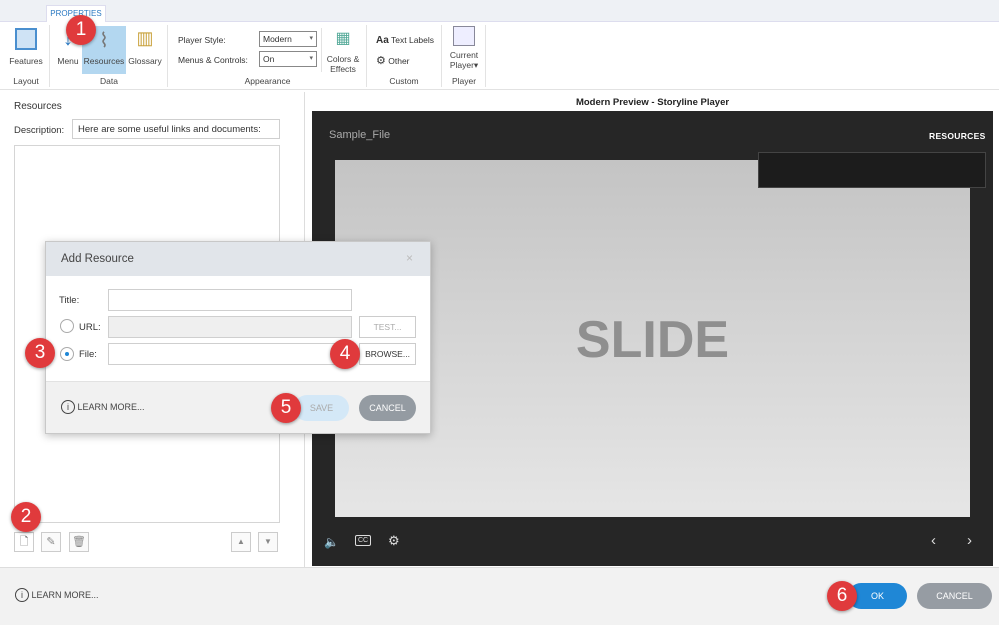  I want to click on colors-icon: ▦, so click(343, 38).